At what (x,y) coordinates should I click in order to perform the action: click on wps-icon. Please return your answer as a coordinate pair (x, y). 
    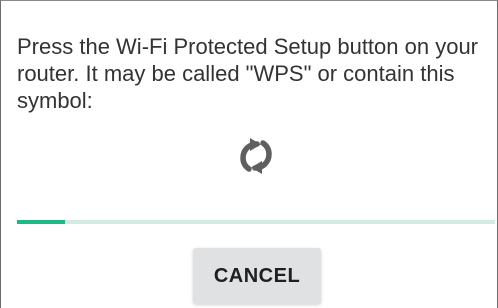
    Looking at the image, I should click on (256, 156).